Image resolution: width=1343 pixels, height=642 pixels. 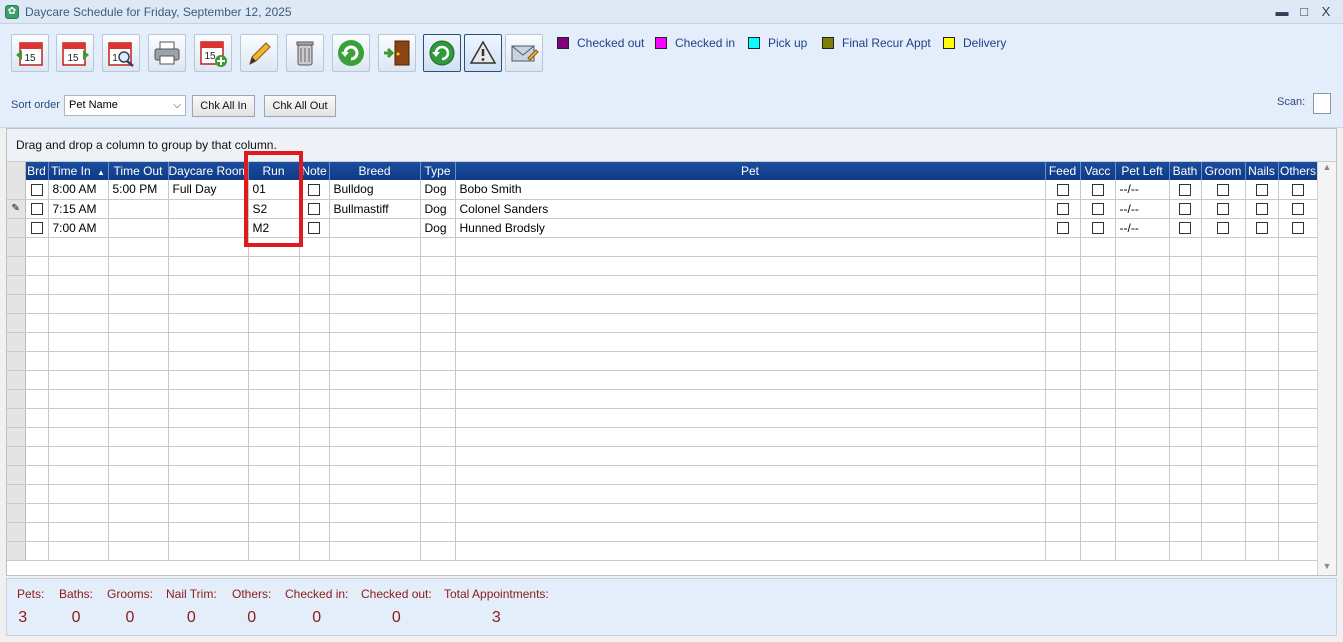 I want to click on next-day-button: 15, so click(x=75, y=53).